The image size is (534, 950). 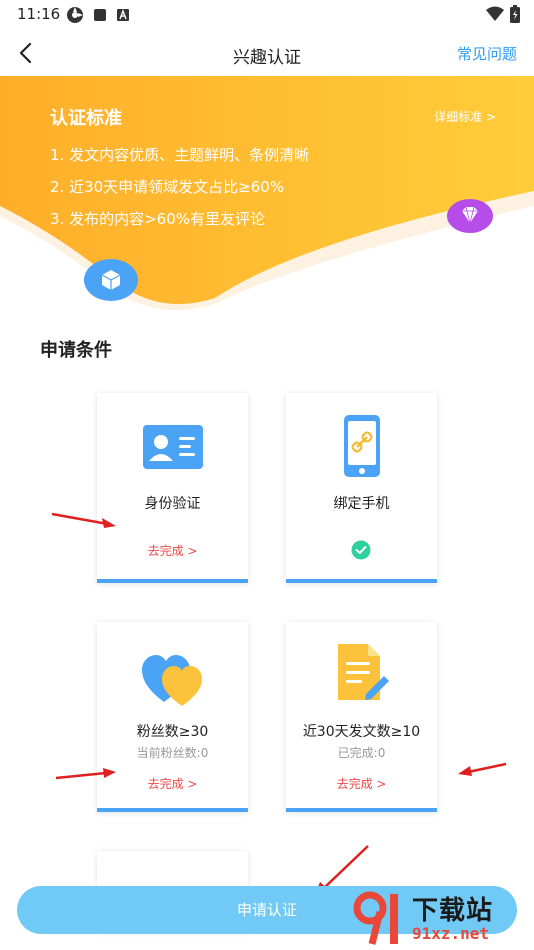 What do you see at coordinates (361, 550) in the screenshot?
I see `check-complete-icon` at bounding box center [361, 550].